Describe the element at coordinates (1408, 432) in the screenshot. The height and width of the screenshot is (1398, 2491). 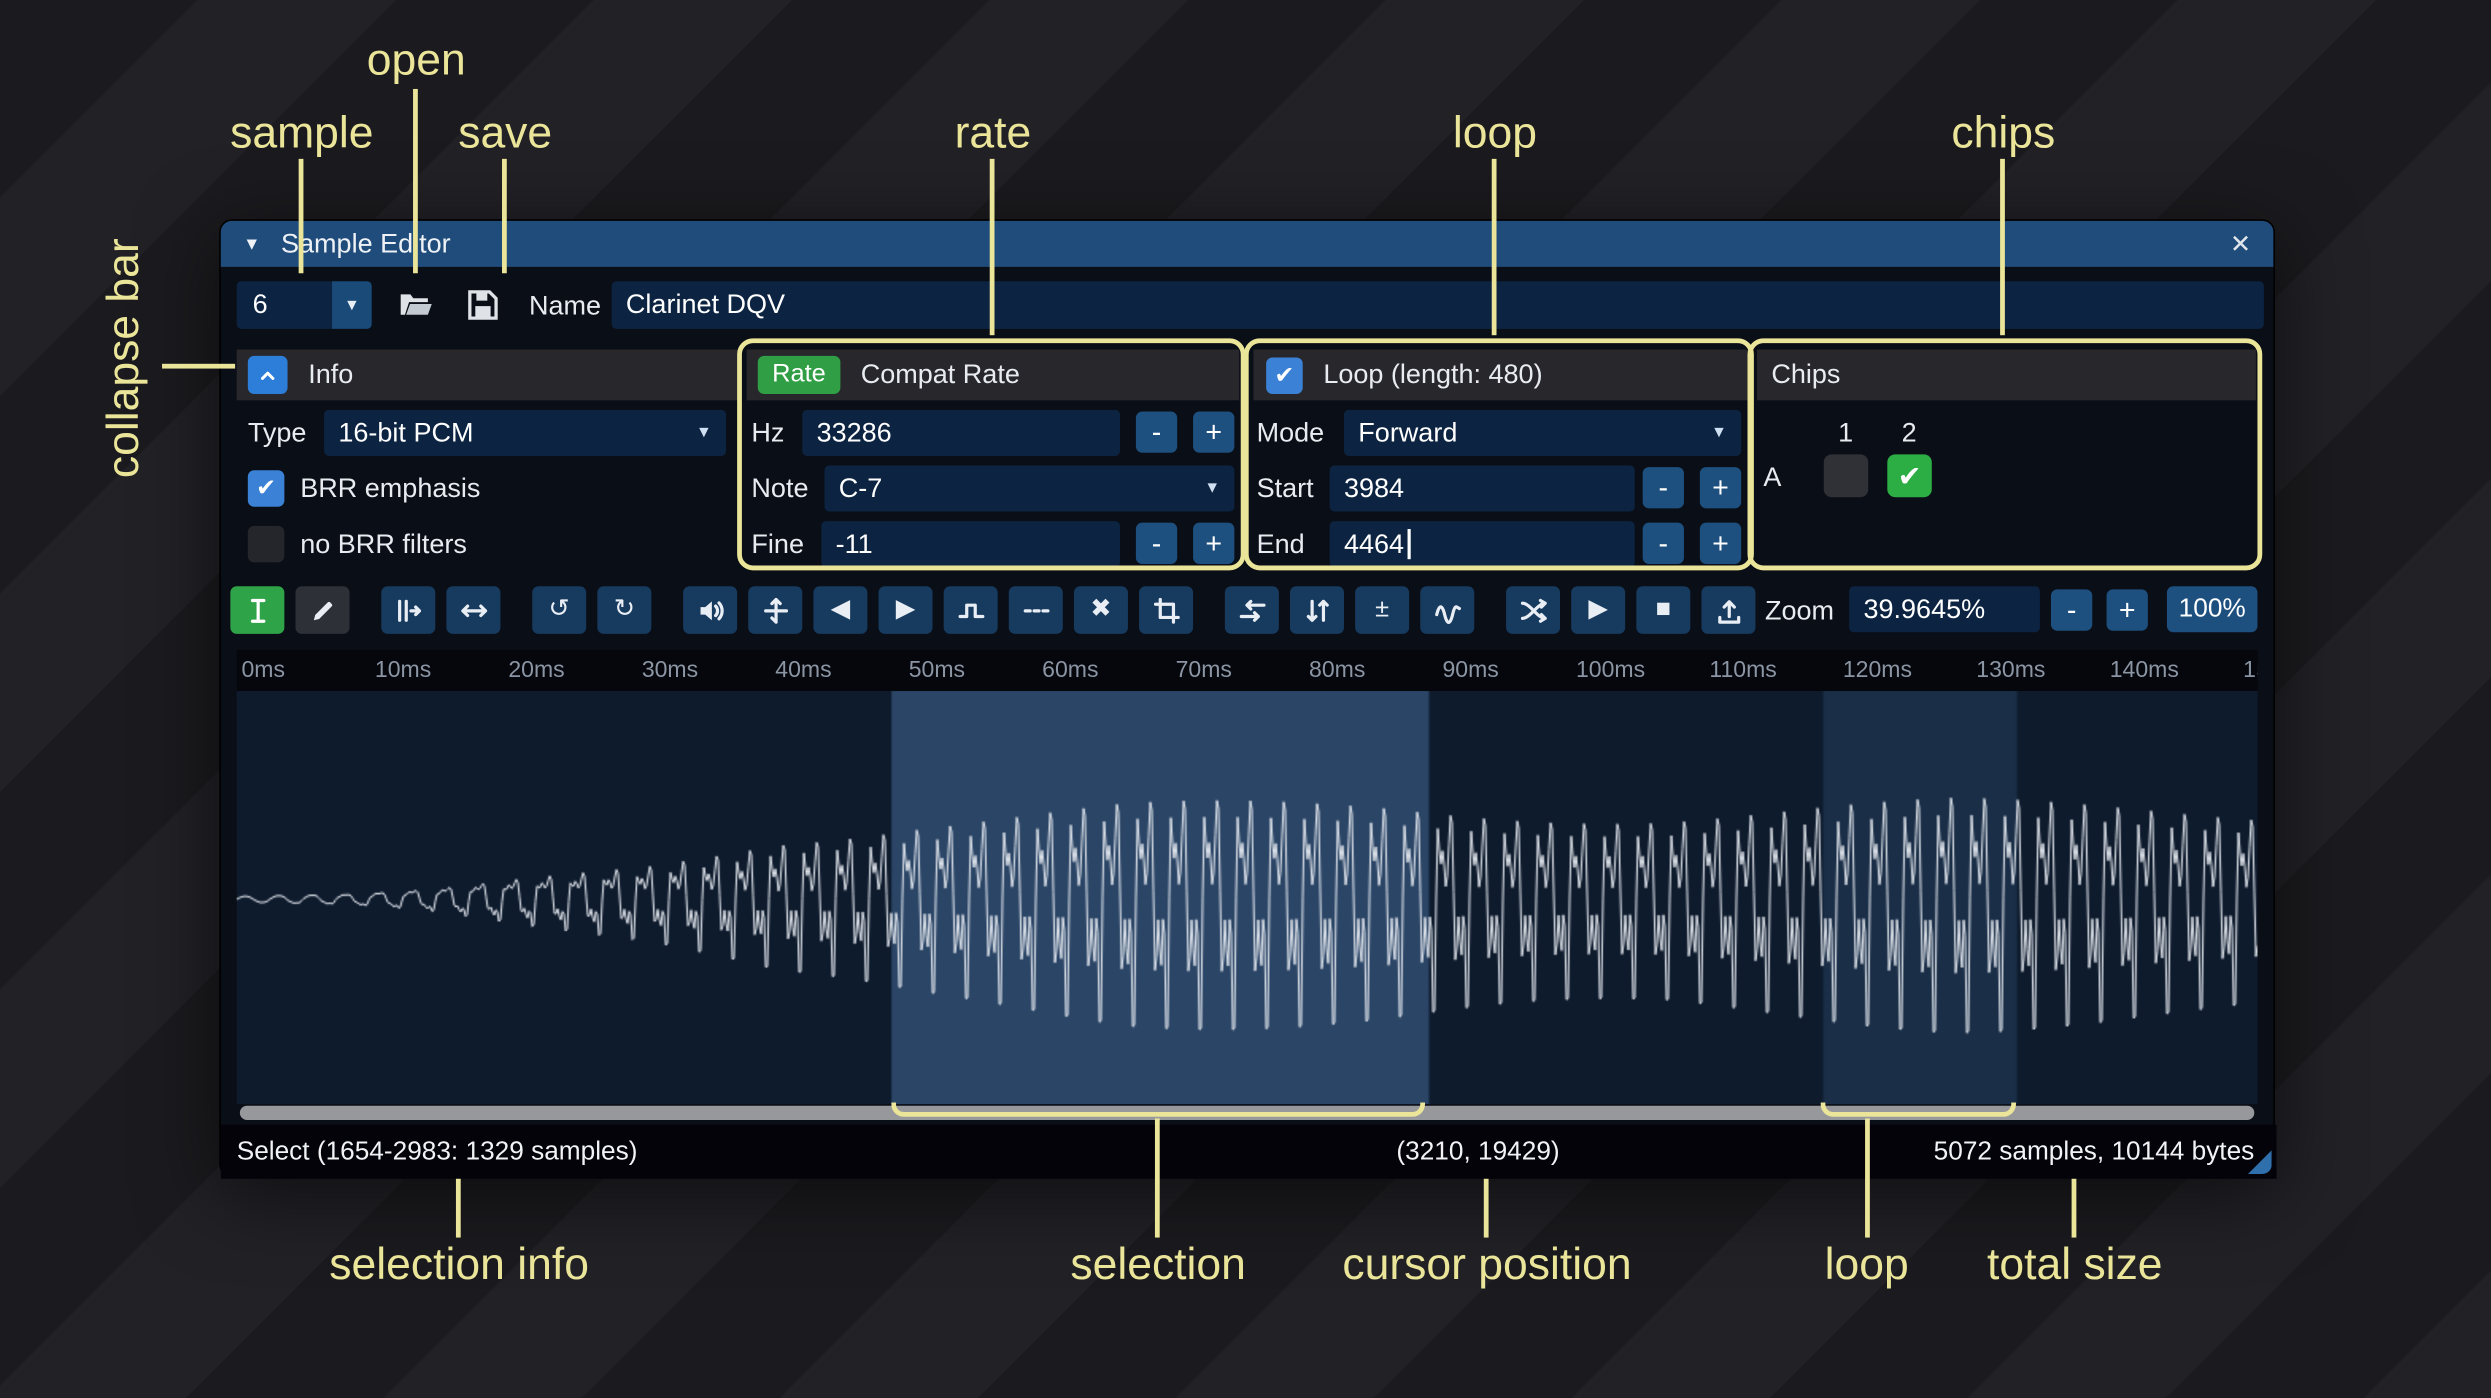
I see `loop-mode-value: Forward` at that location.